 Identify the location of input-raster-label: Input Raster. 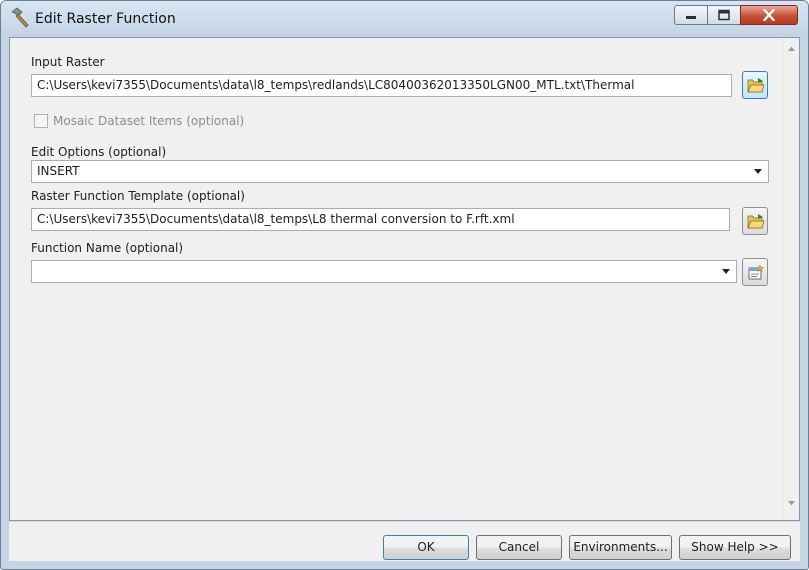
(68, 62).